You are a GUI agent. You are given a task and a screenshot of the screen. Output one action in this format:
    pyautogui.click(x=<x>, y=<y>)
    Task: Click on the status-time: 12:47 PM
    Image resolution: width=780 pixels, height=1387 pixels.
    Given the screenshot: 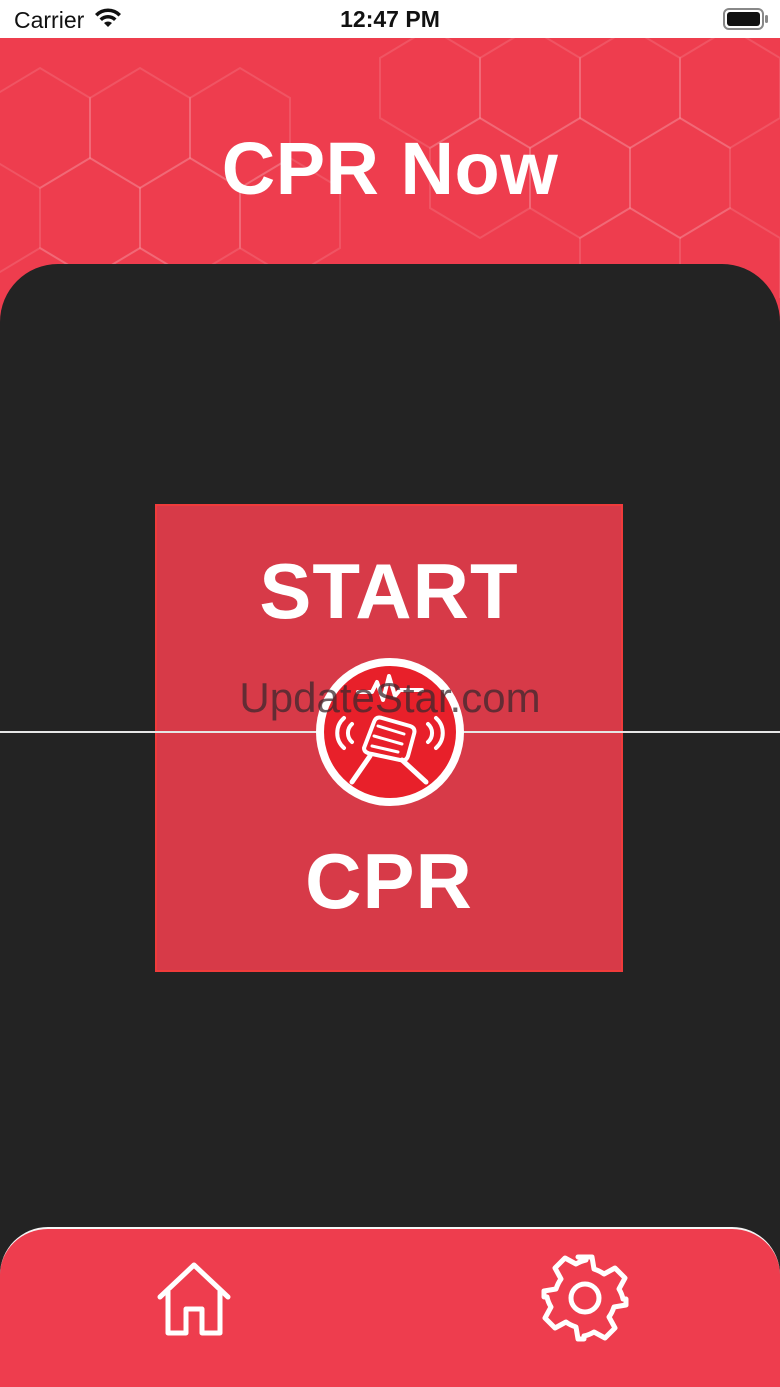 What is the action you would take?
    pyautogui.click(x=390, y=19)
    